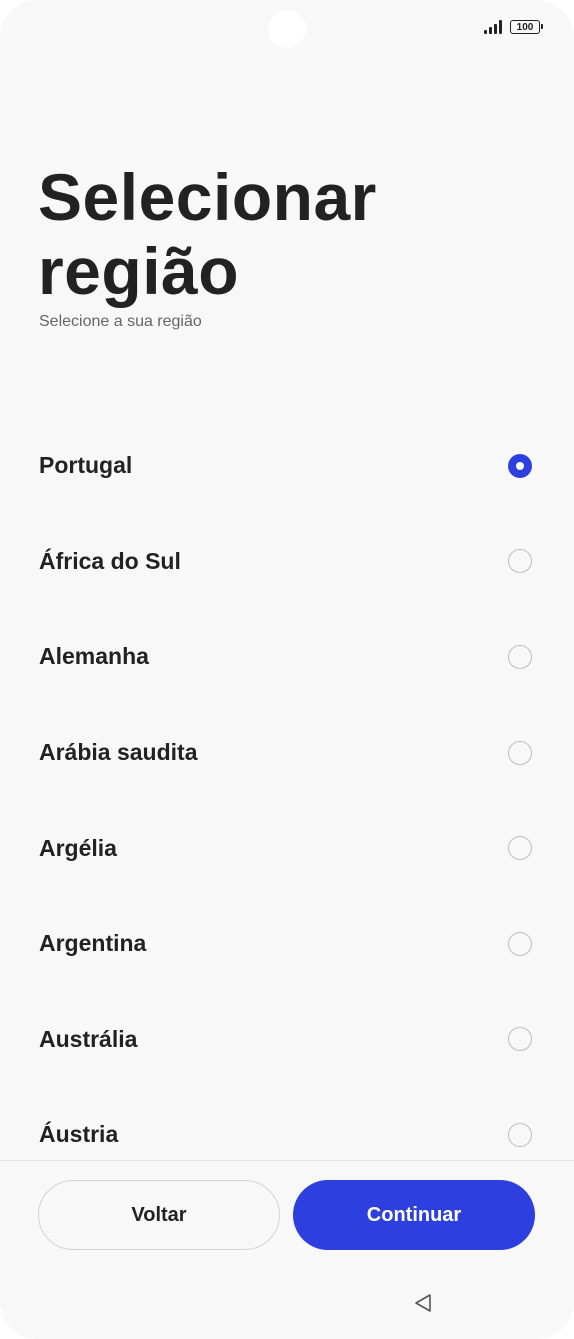 The image size is (574, 1339). Describe the element at coordinates (287, 1122) in the screenshot. I see `region-item: Áustria` at that location.